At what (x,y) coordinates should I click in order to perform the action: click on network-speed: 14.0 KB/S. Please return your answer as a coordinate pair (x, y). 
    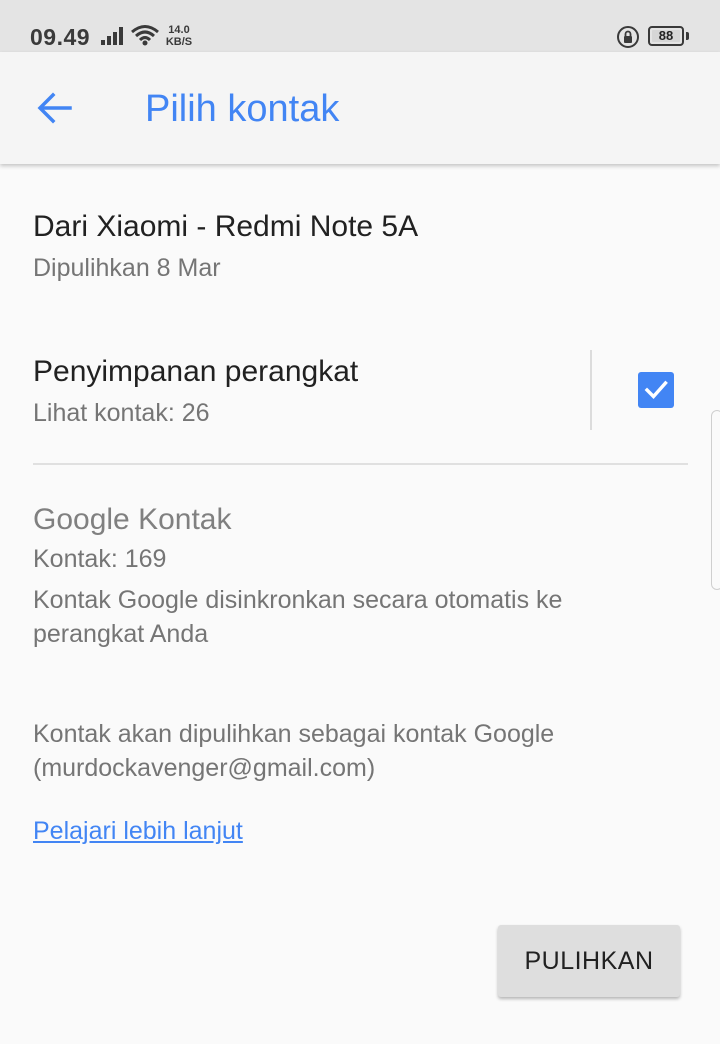
    Looking at the image, I should click on (179, 36).